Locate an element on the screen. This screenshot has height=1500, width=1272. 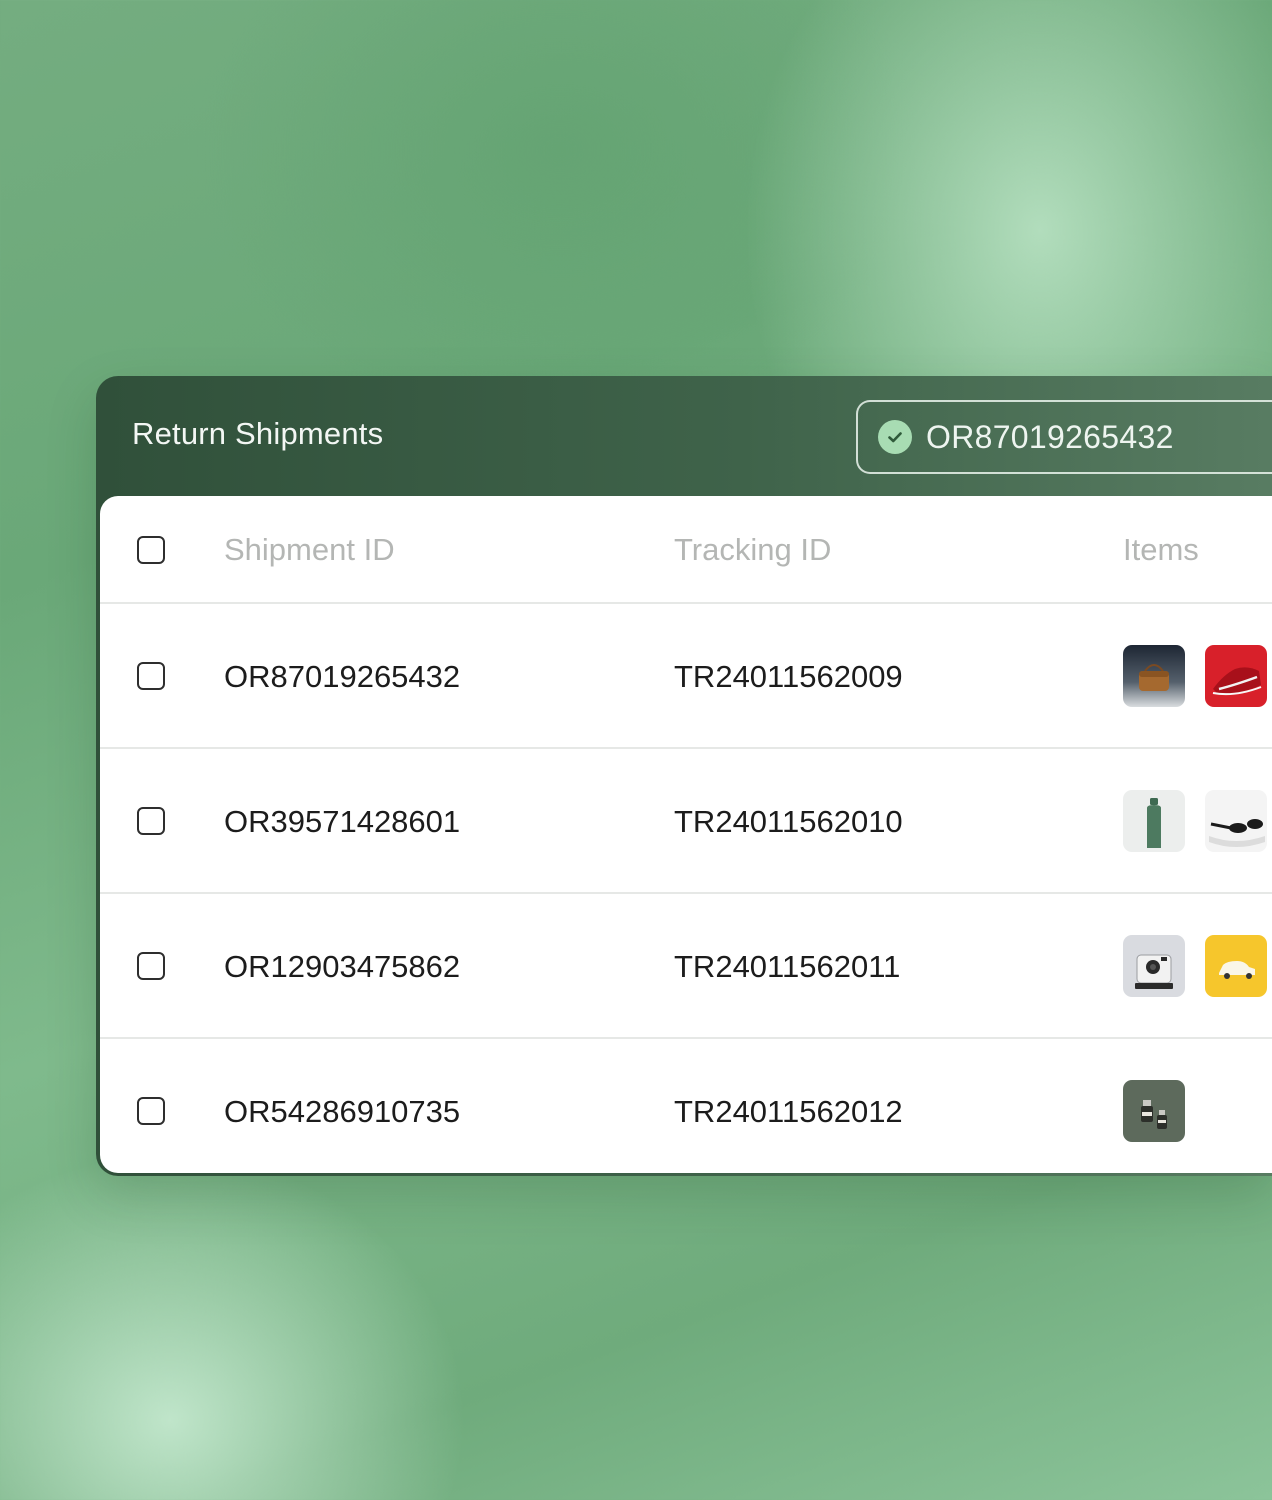
column-header-tracking-id: Tracking ID is located at coordinates (753, 549).